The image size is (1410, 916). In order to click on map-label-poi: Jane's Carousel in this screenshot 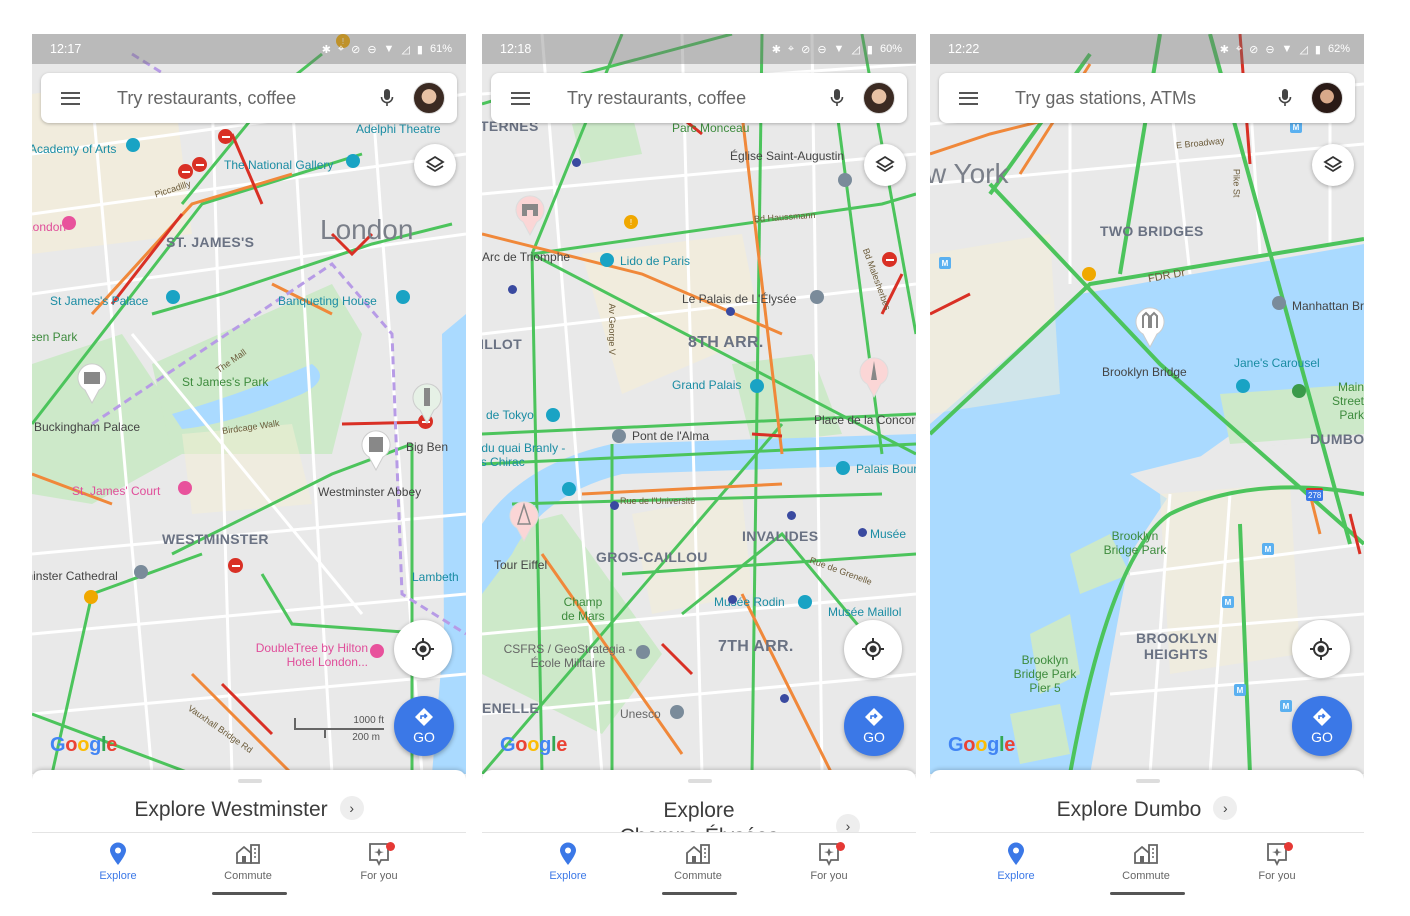, I will do `click(1277, 363)`.